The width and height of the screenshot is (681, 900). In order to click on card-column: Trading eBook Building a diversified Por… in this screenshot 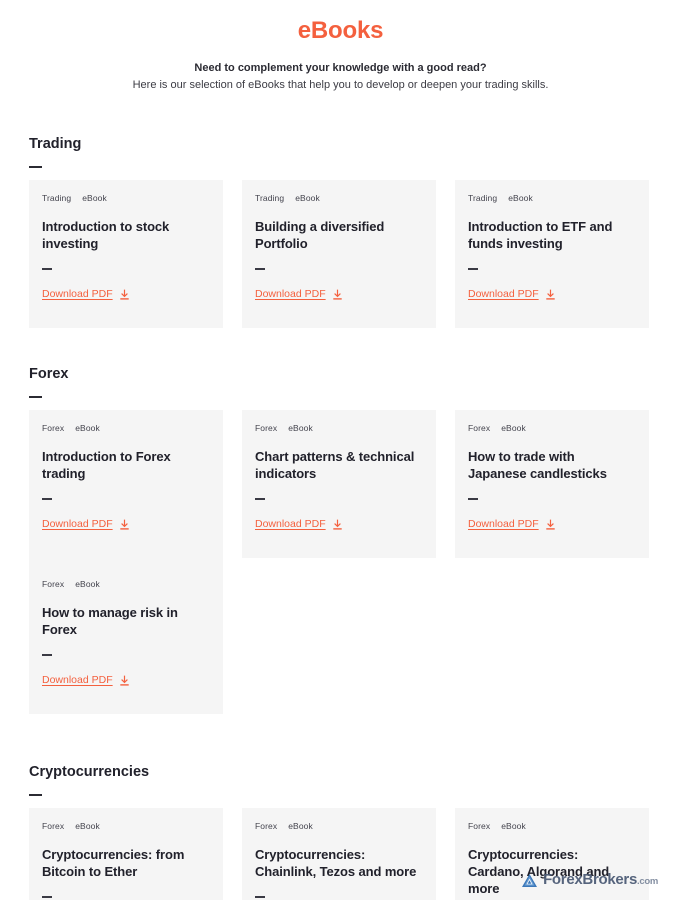, I will do `click(339, 254)`.